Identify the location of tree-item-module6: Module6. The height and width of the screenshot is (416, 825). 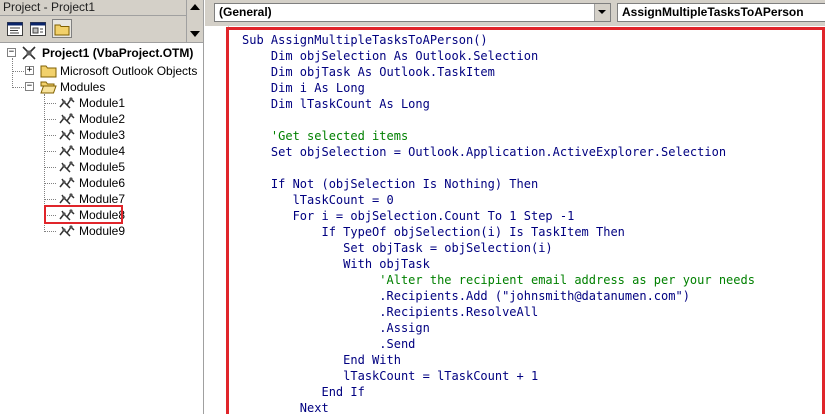
(101, 183).